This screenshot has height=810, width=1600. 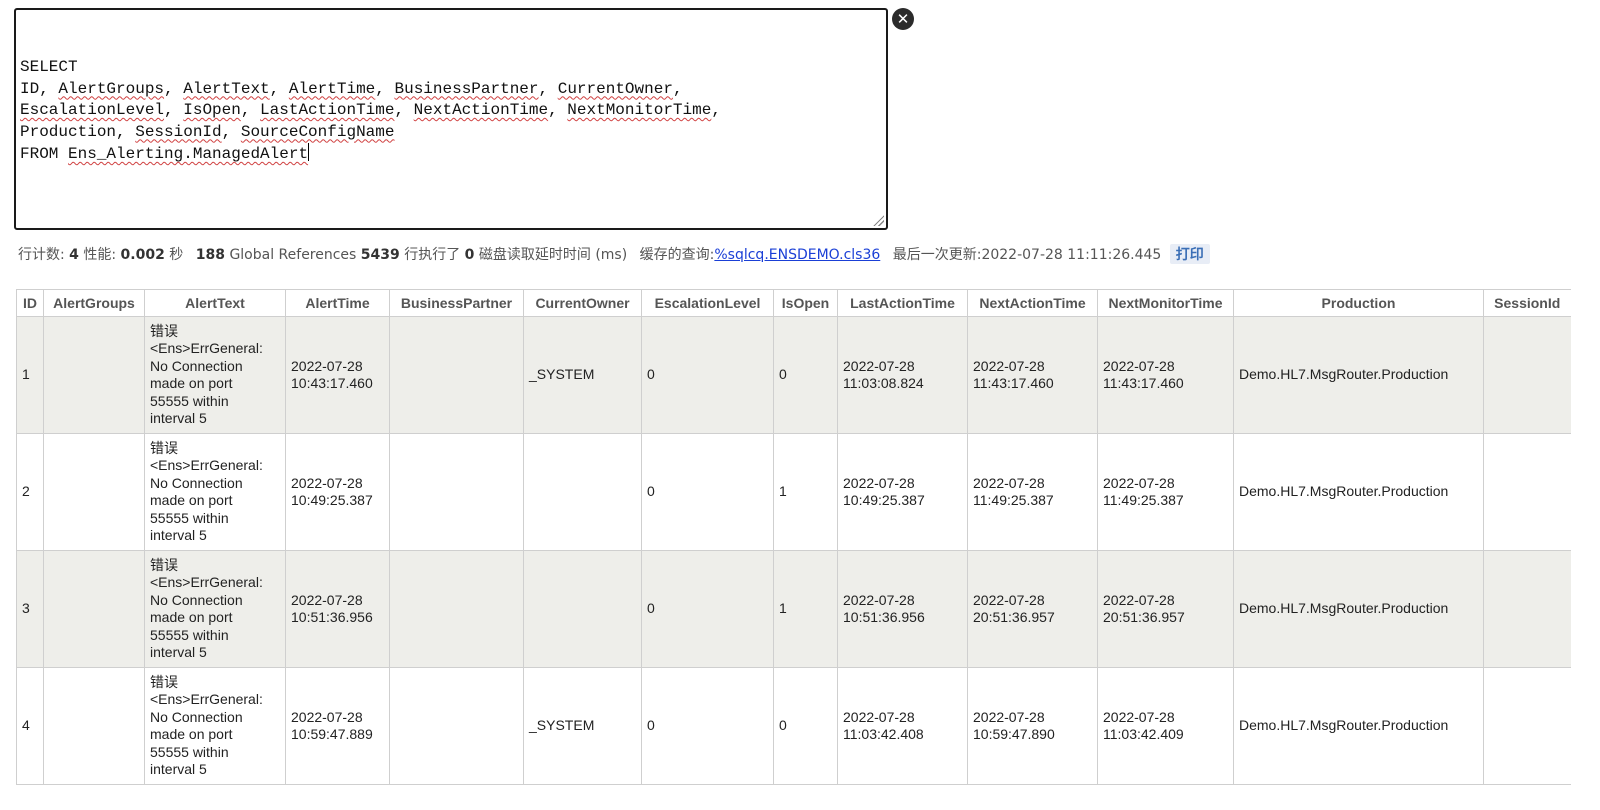 I want to click on column-header-nextmonitortime: NextMonitorTime, so click(x=1165, y=303).